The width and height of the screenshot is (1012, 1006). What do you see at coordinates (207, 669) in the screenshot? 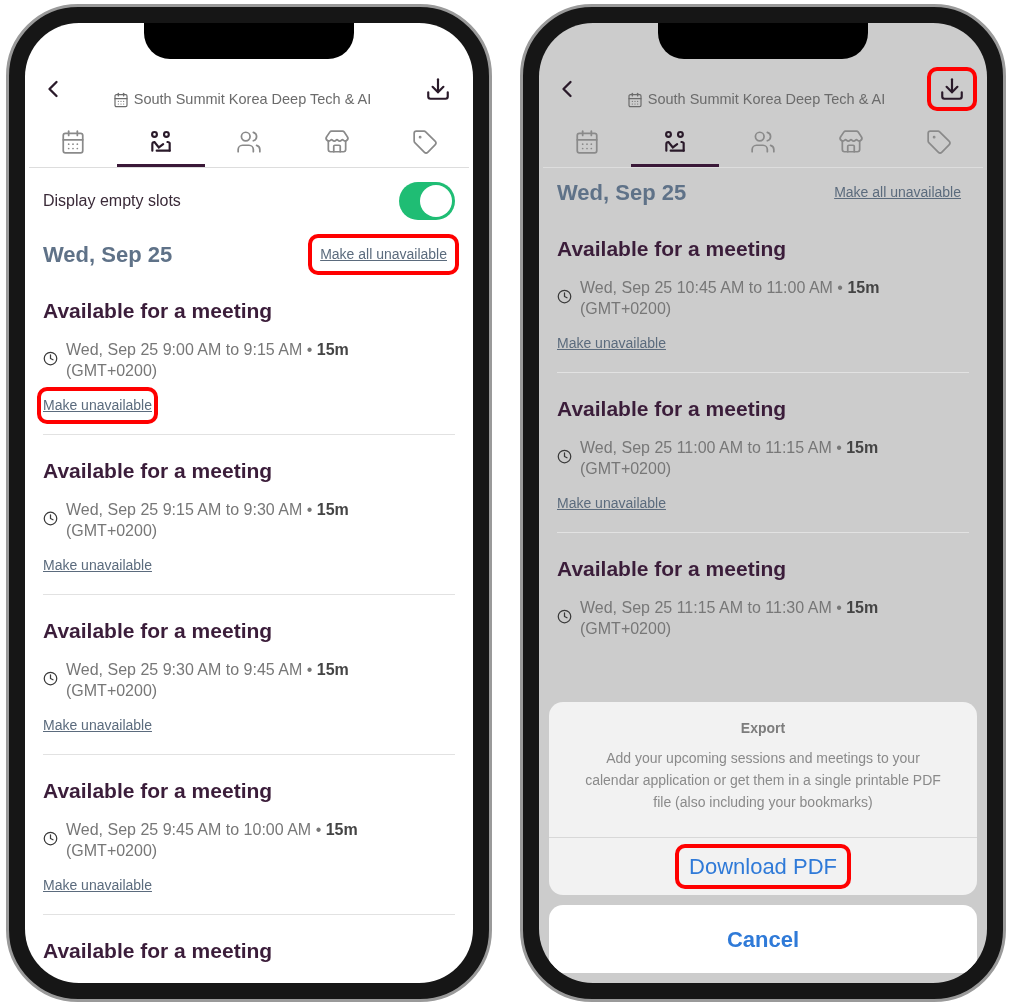
I see `slot-time: Wed, Sep 25 9:30 AM to 9:45 AM • 15m` at bounding box center [207, 669].